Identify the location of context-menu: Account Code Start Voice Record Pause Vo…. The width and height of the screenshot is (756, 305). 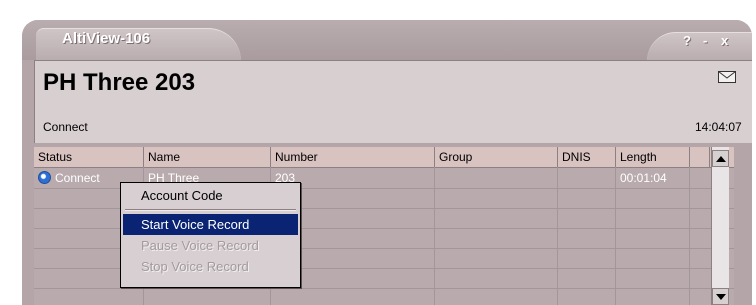
(210, 235).